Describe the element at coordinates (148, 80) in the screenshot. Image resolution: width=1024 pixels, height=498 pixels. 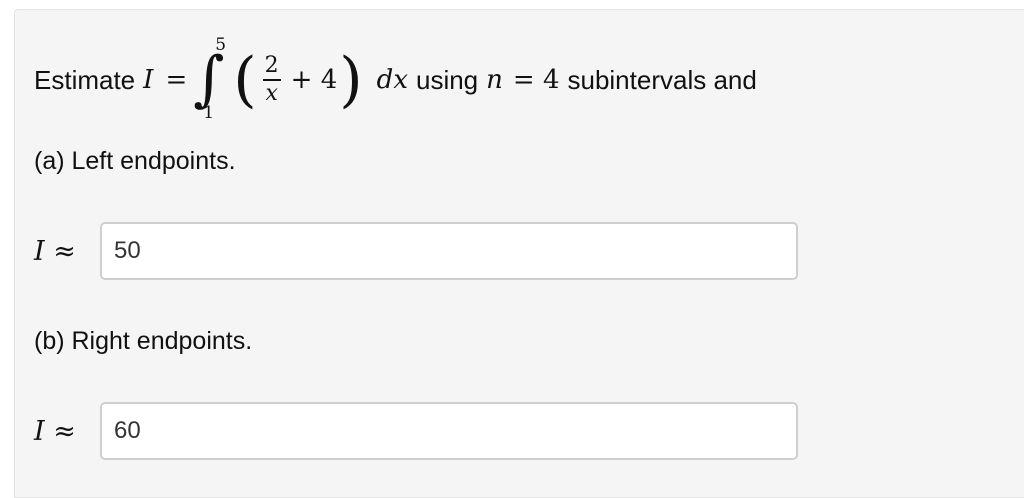
I see `integral-variable: I` at that location.